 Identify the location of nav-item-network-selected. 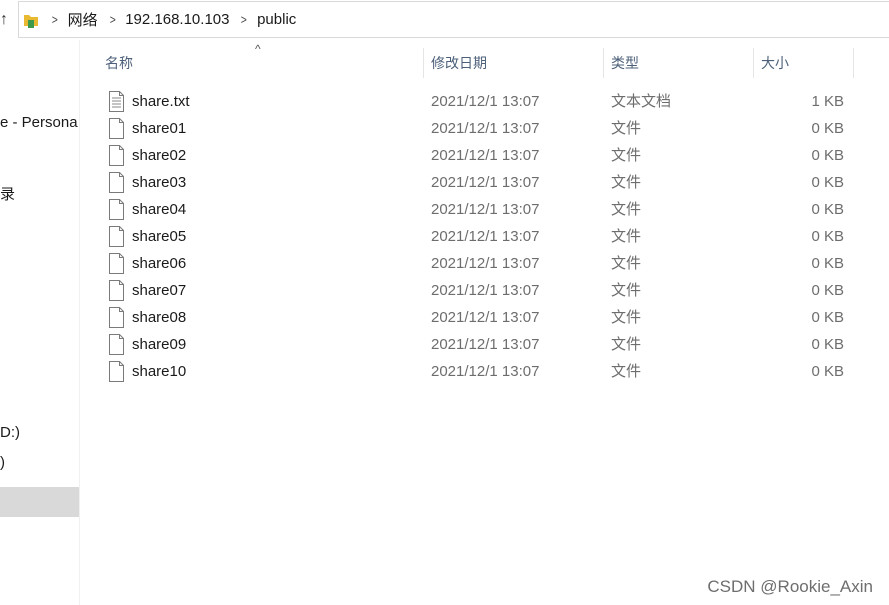
(39, 502).